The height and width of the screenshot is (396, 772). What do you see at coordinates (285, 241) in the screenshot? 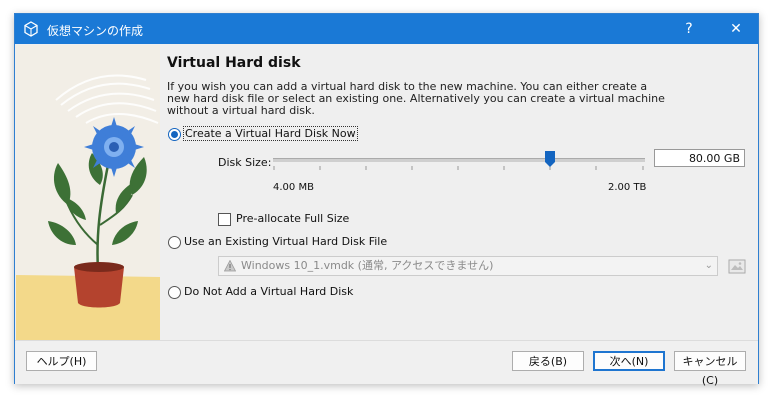
I see `use-existing-disk-label: Use an Existing Virtual Hard Disk File` at bounding box center [285, 241].